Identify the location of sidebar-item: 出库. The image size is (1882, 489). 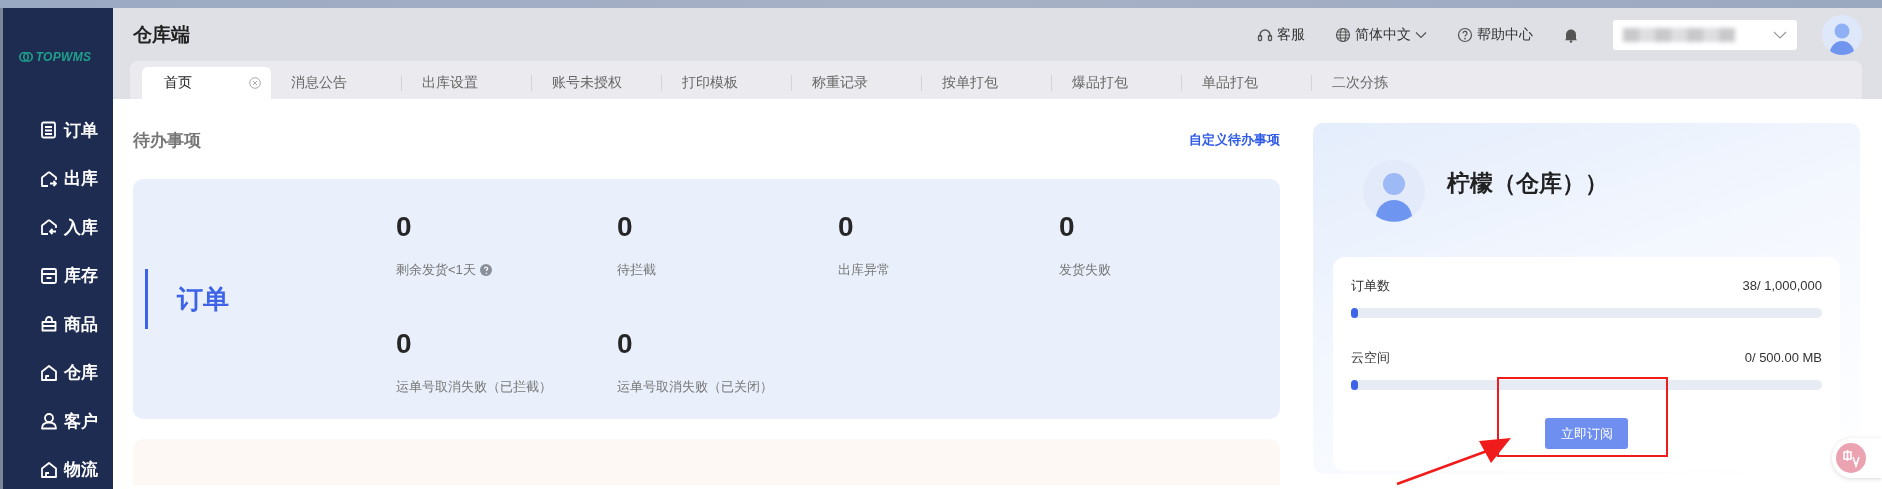
(58, 178).